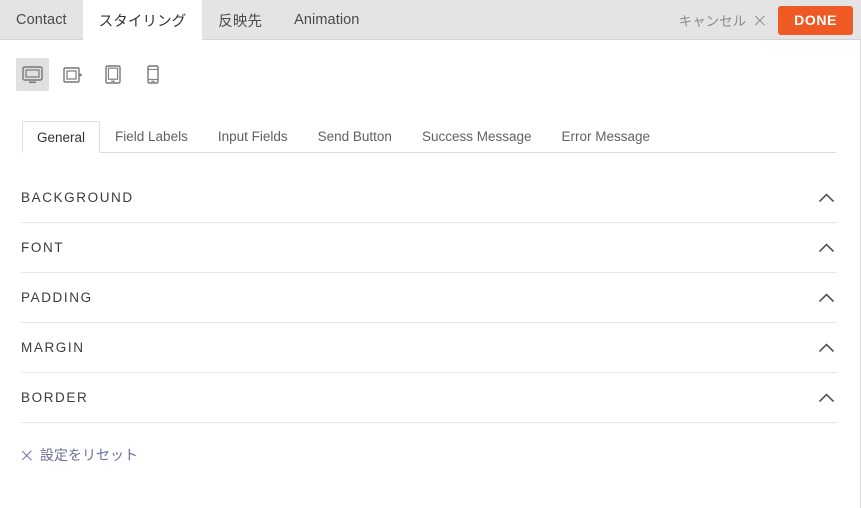 The image size is (861, 508). Describe the element at coordinates (151, 136) in the screenshot. I see `tab-field-labels: Field Labels` at that location.